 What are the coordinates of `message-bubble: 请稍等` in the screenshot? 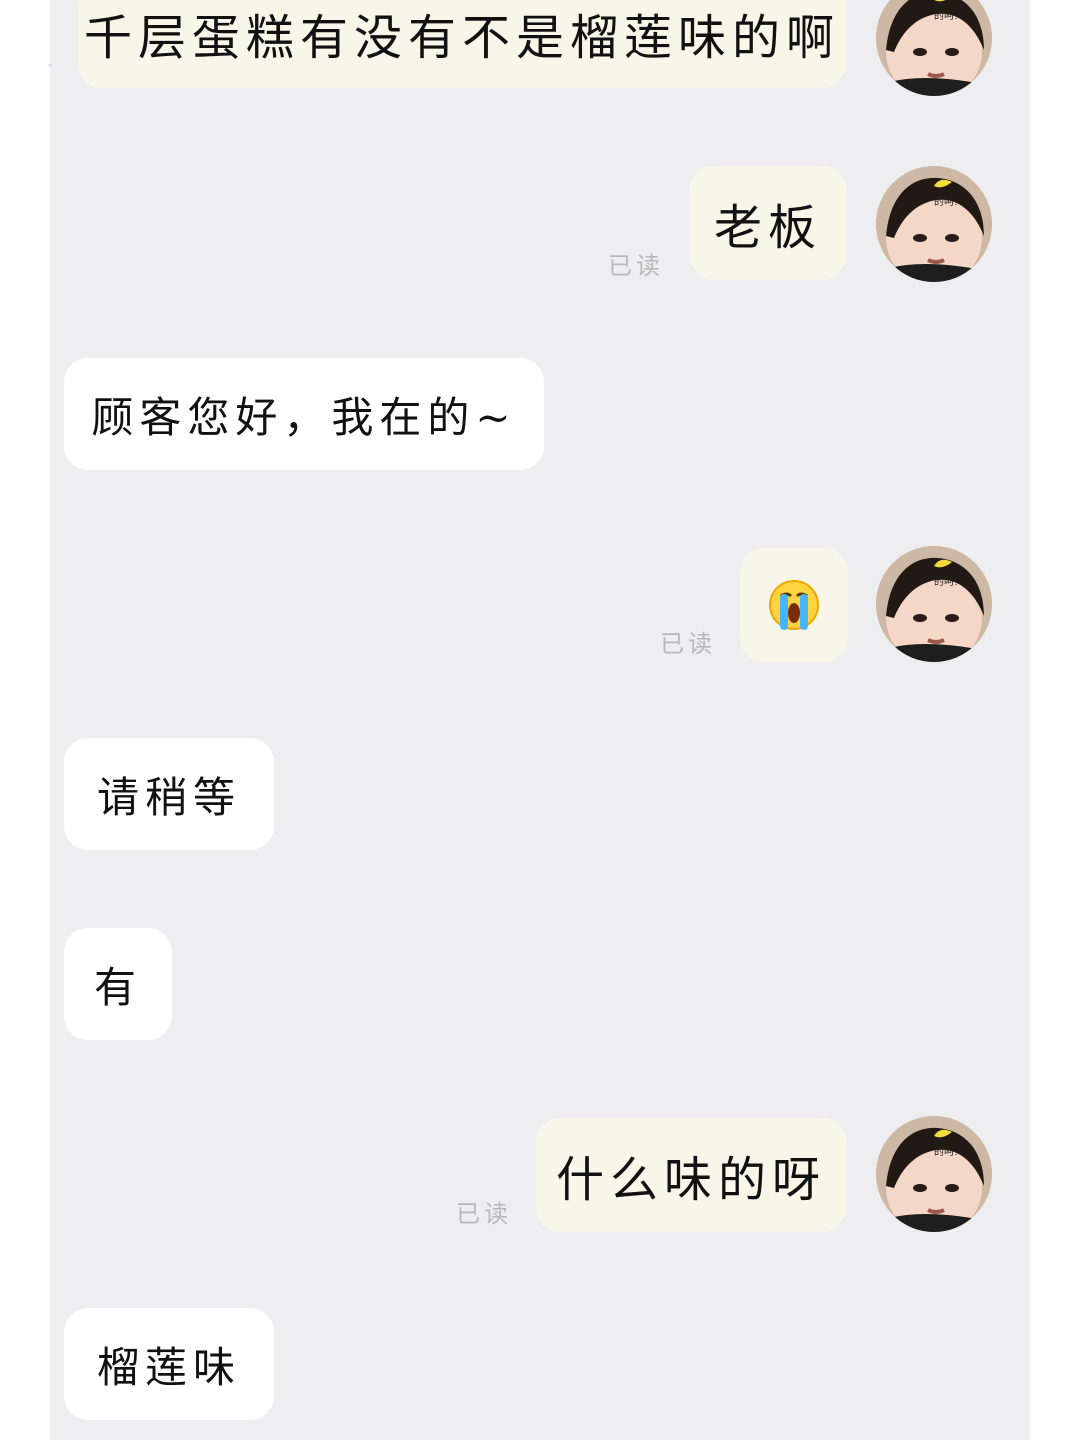 It's located at (169, 794).